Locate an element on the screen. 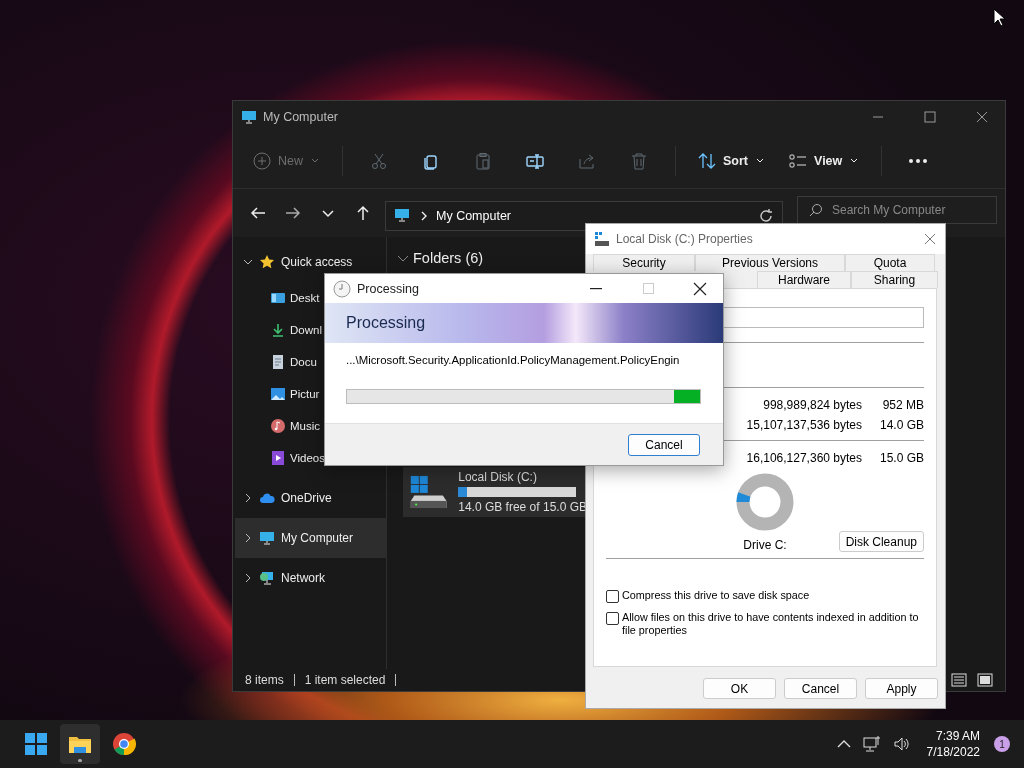 The height and width of the screenshot is (768, 1024). drive-name: Local Disk (C:) is located at coordinates (498, 477).